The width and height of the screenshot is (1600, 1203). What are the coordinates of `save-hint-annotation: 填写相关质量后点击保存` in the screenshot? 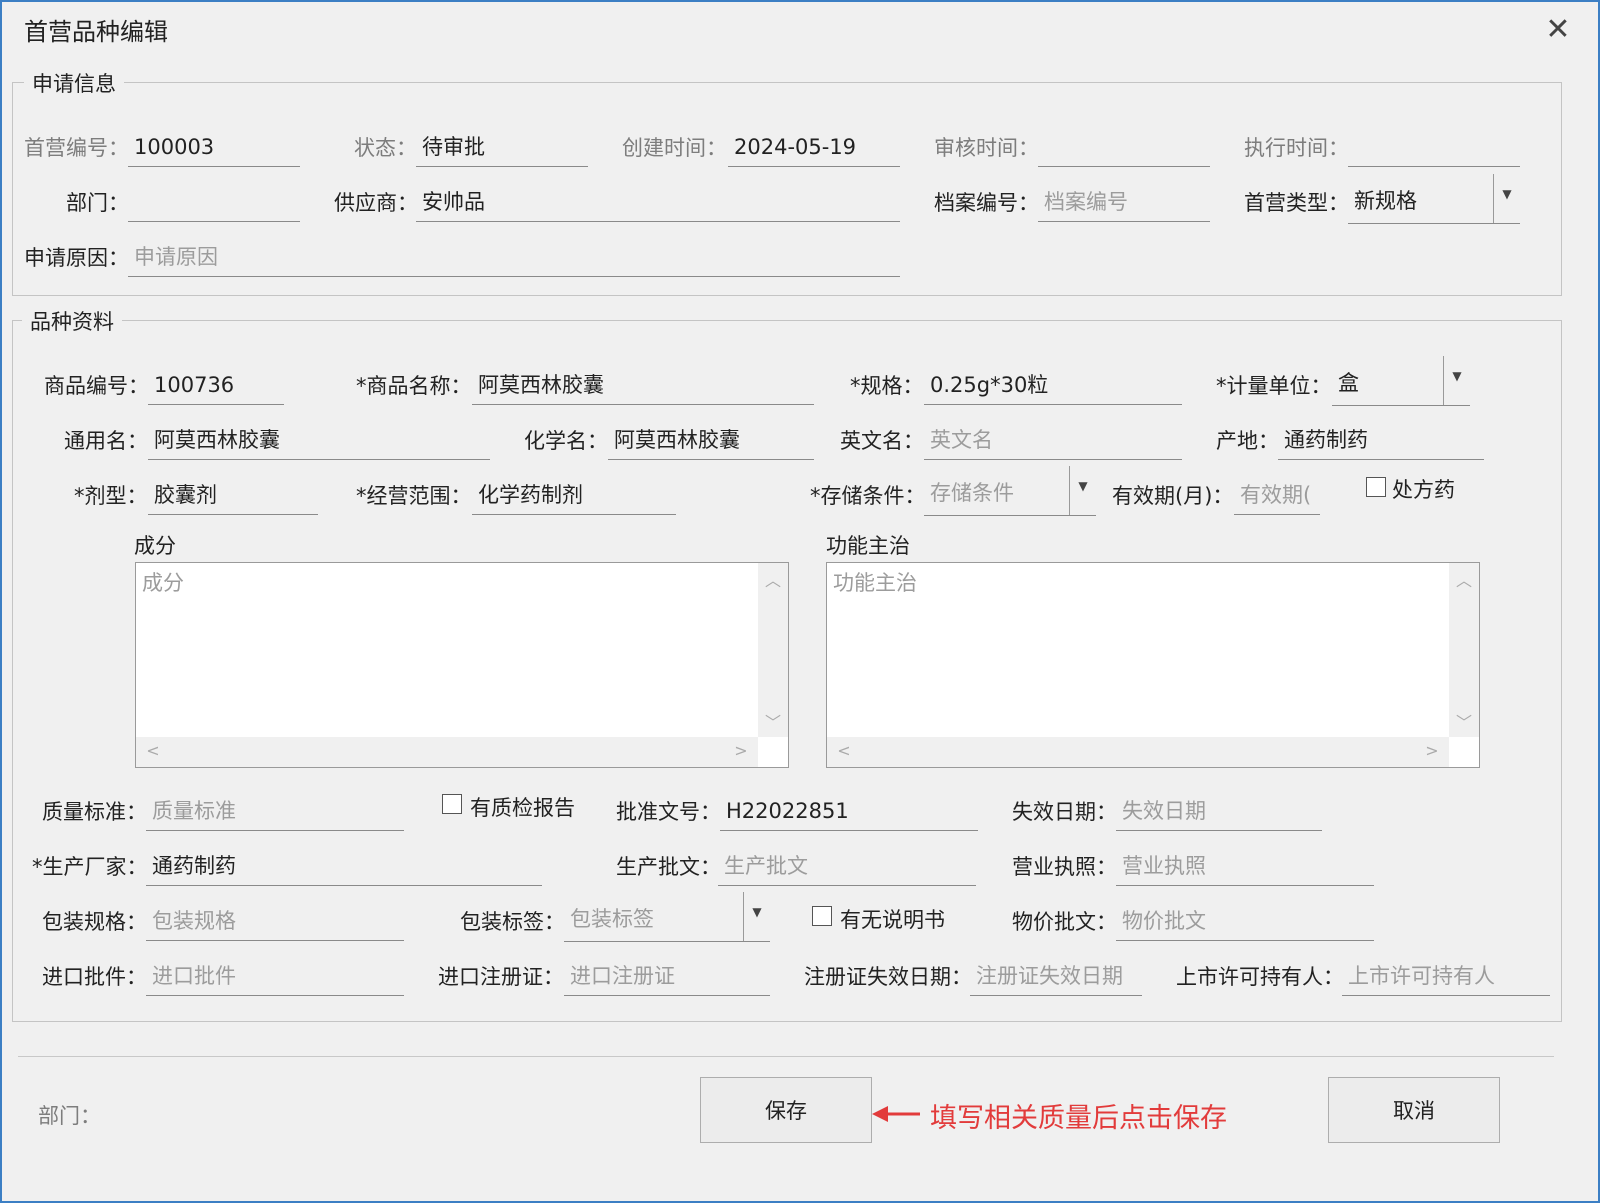 It's located at (1078, 1118).